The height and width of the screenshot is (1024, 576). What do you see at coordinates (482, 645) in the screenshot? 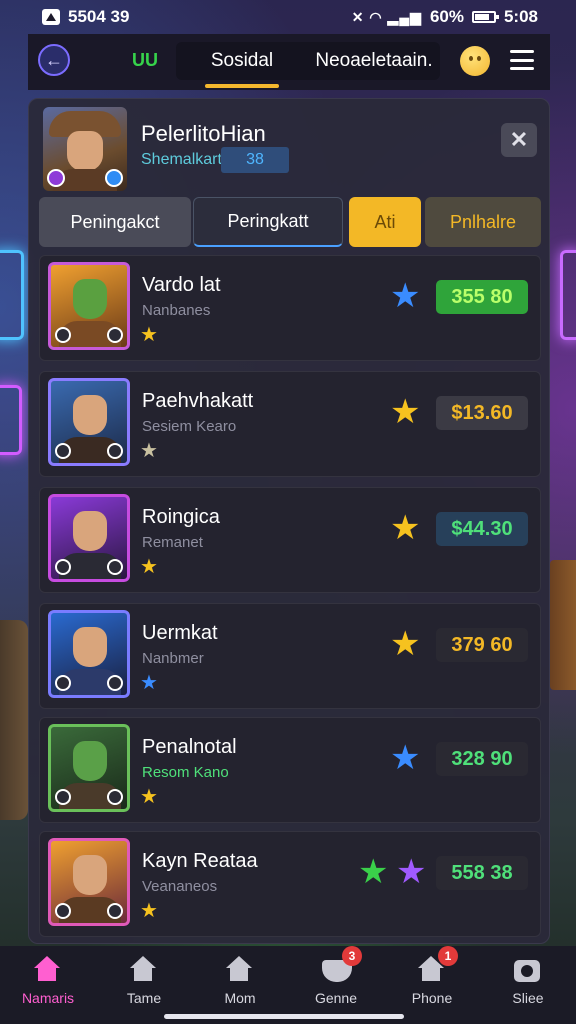
I see `price-badge: 379 60` at bounding box center [482, 645].